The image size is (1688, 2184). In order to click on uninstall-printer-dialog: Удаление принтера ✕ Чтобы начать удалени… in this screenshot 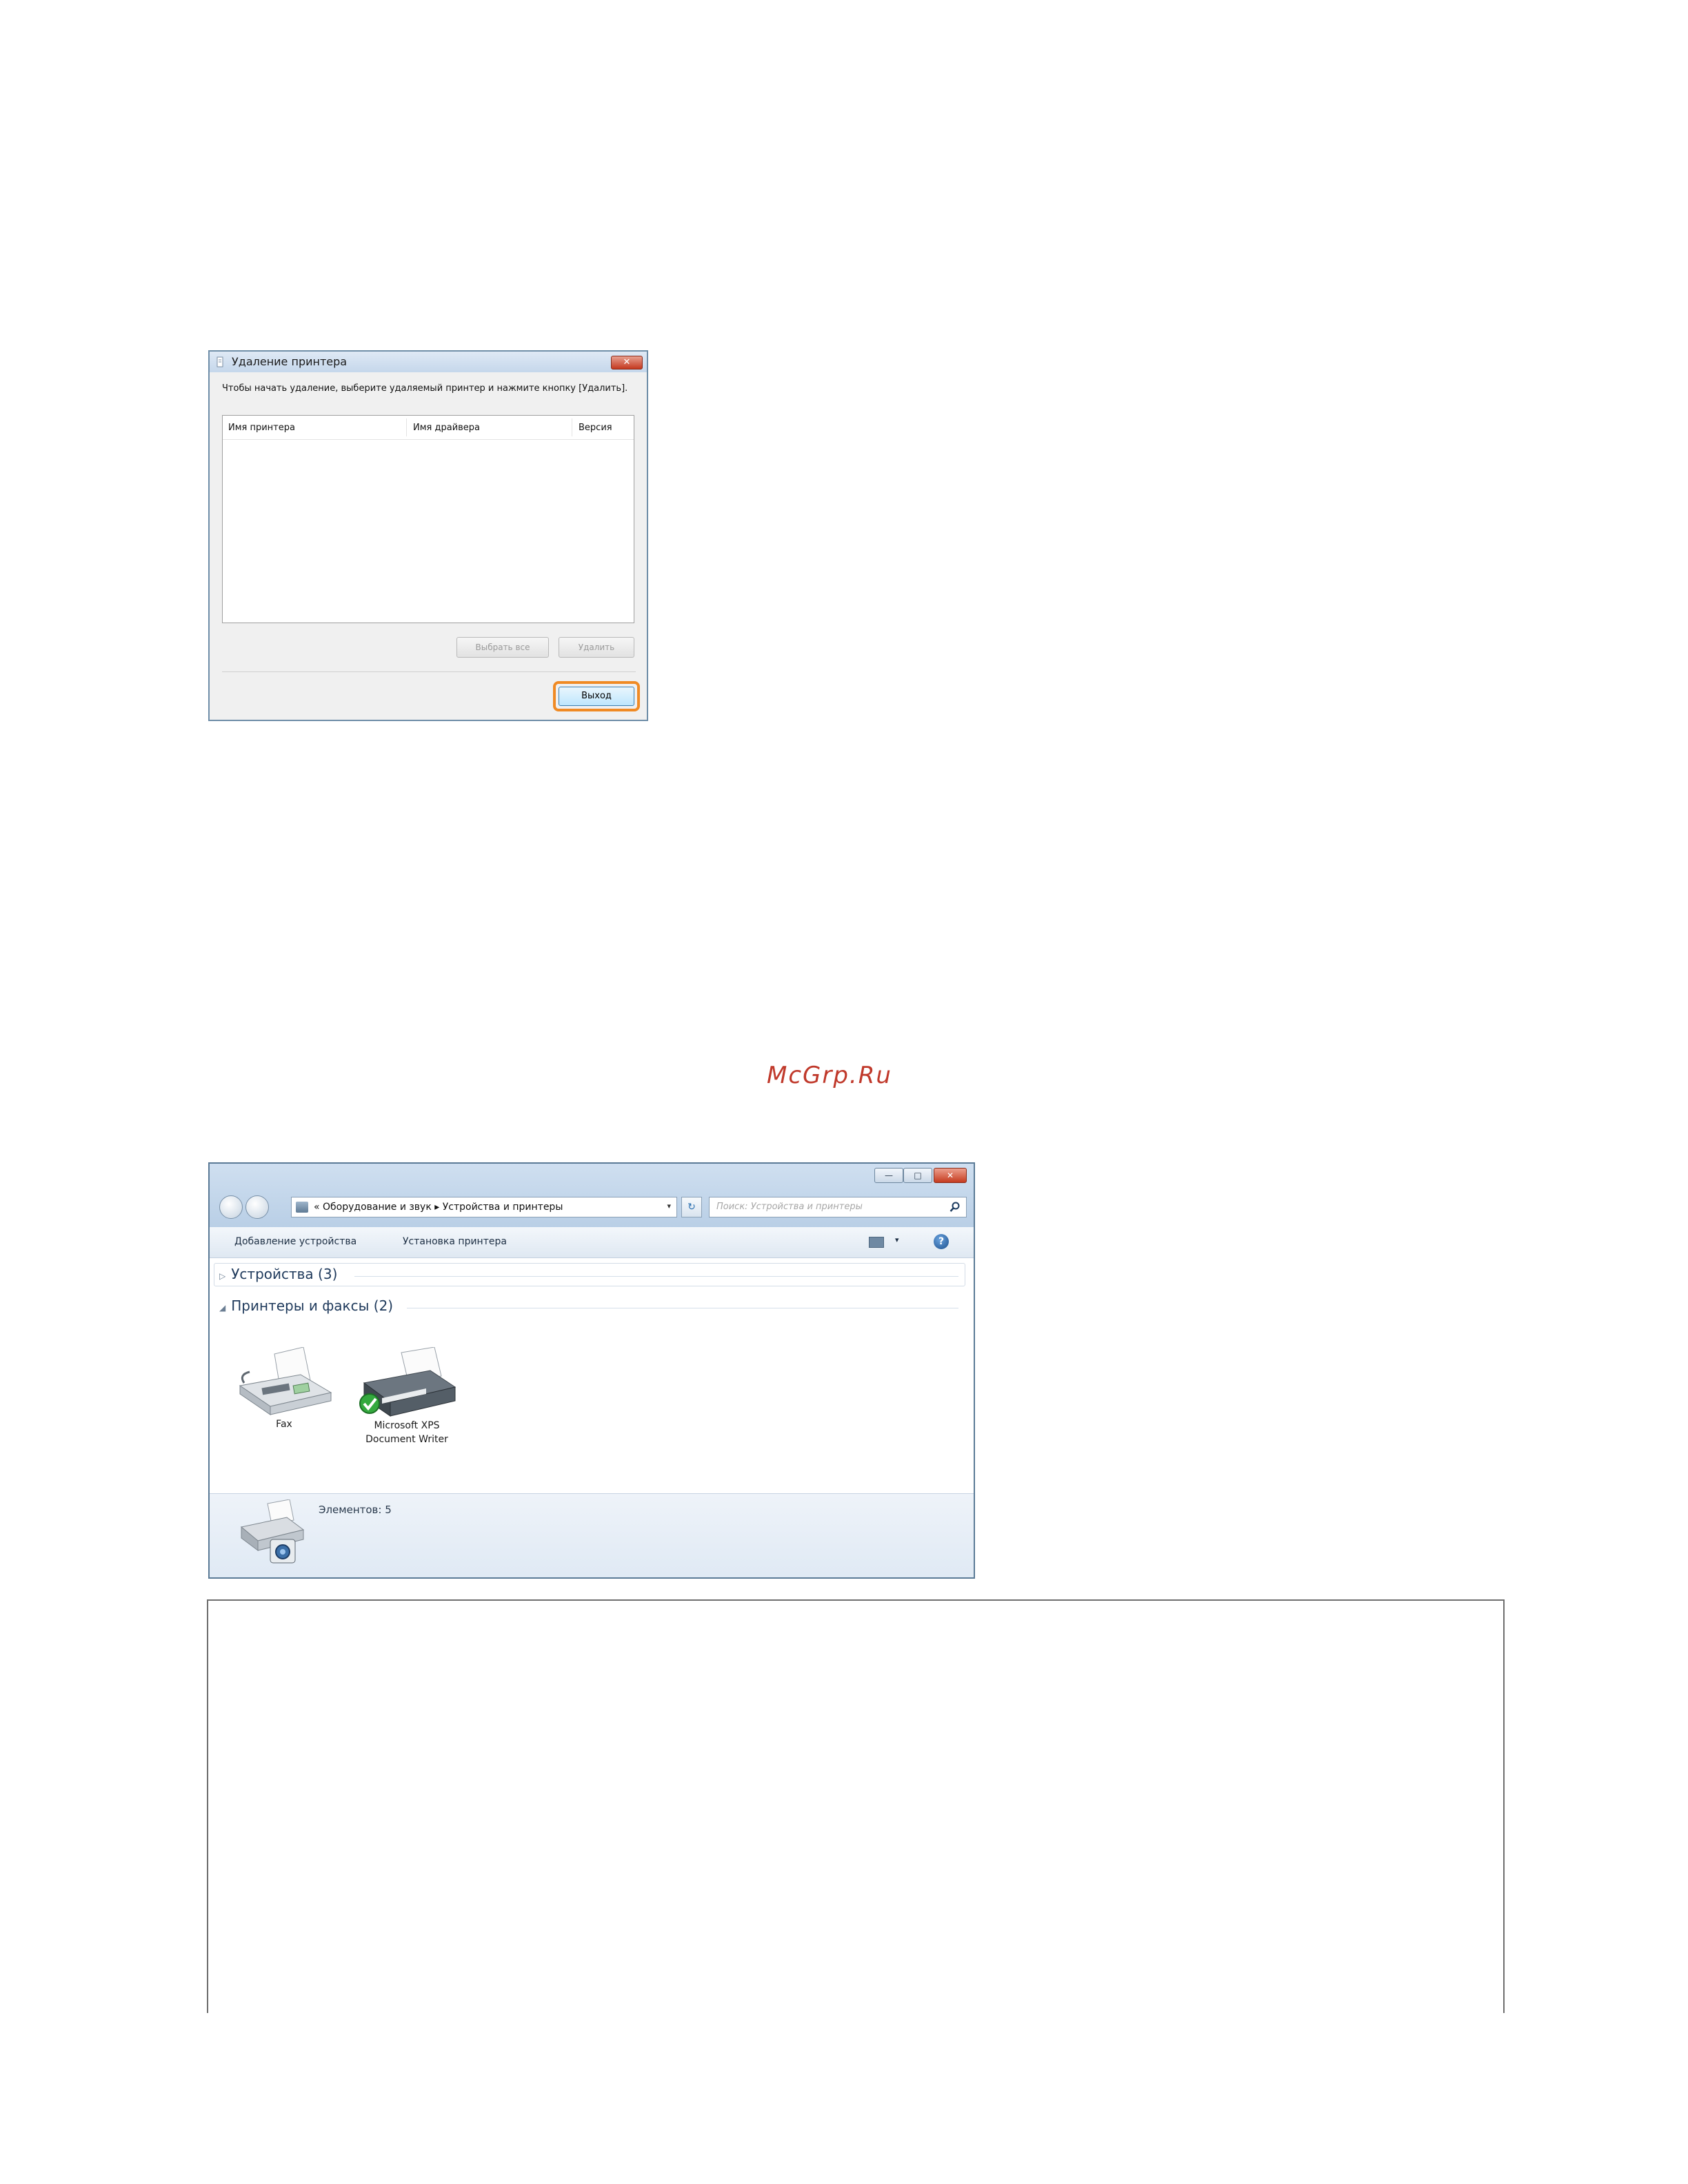, I will do `click(428, 535)`.